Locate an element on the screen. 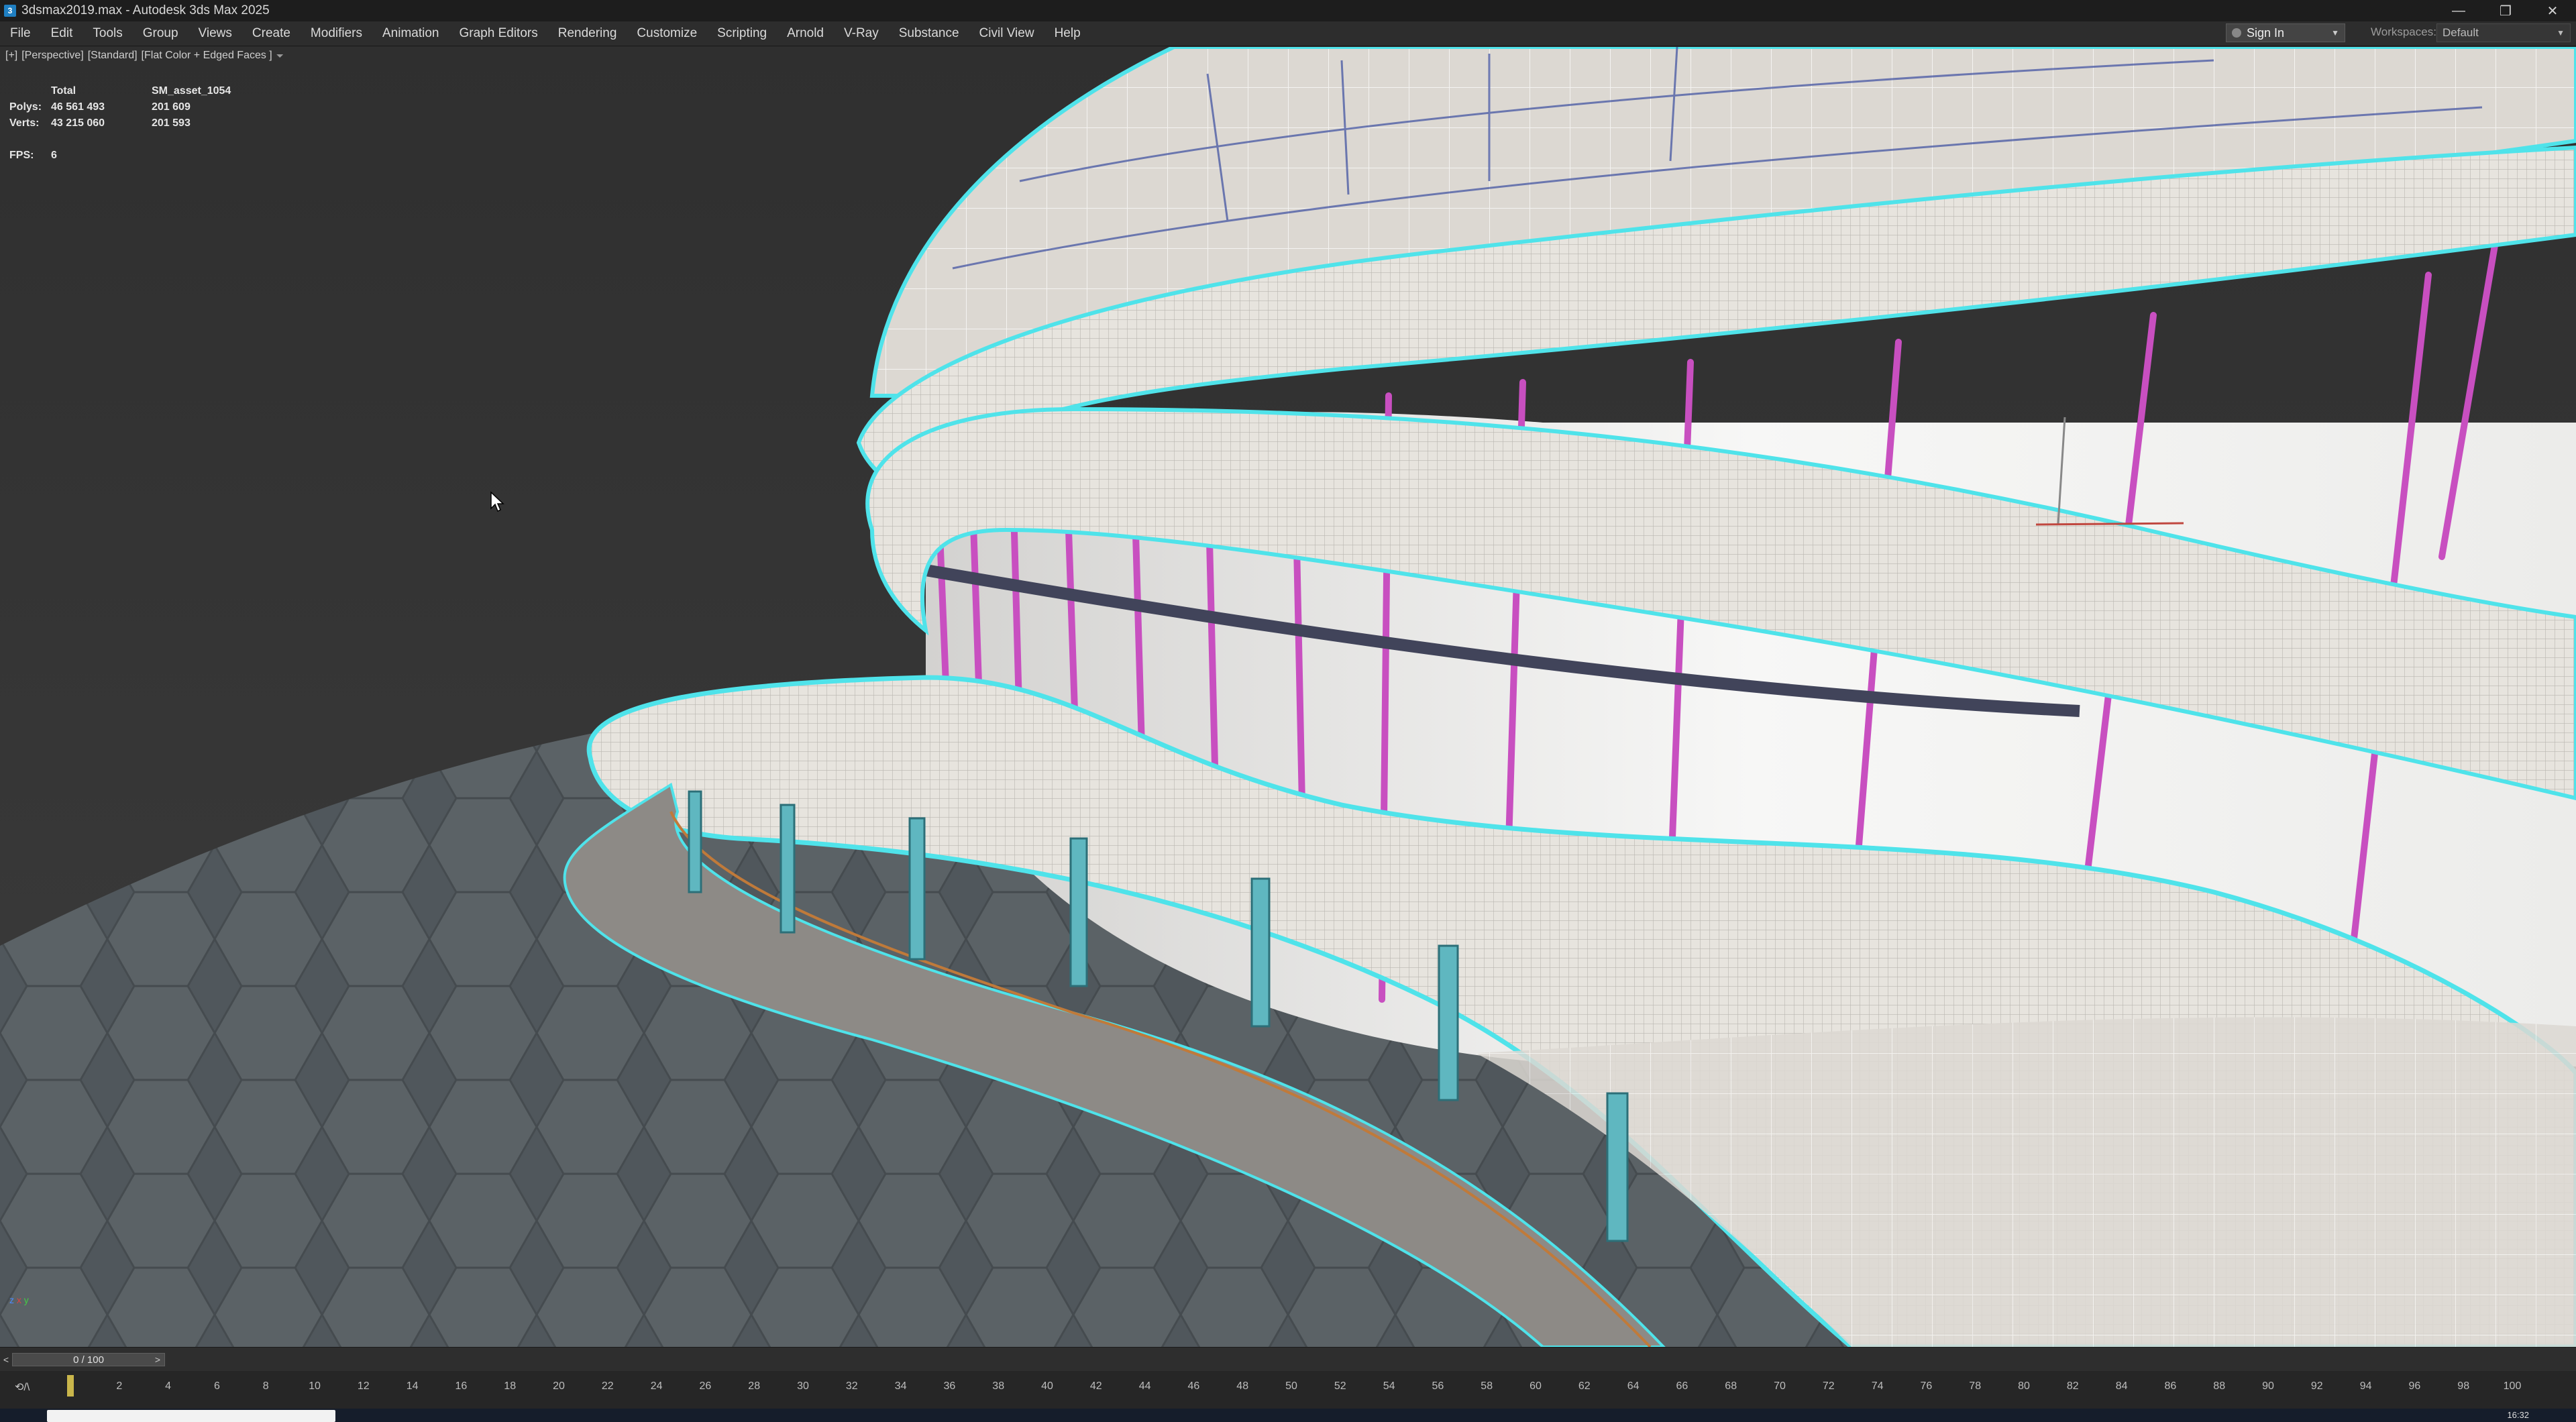 This screenshot has width=2576, height=1422. workspaces-label: Workspaces: is located at coordinates (2403, 32).